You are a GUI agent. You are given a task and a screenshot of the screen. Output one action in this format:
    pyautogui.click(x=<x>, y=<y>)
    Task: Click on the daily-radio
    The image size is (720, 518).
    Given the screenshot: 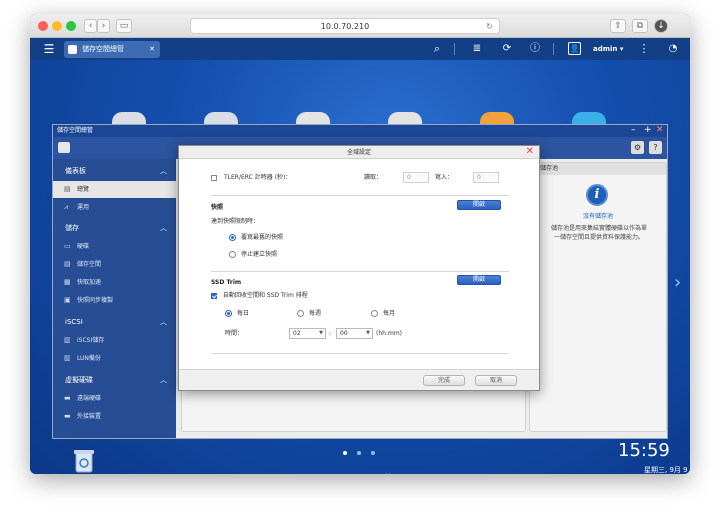 What is the action you would take?
    pyautogui.click(x=228, y=313)
    